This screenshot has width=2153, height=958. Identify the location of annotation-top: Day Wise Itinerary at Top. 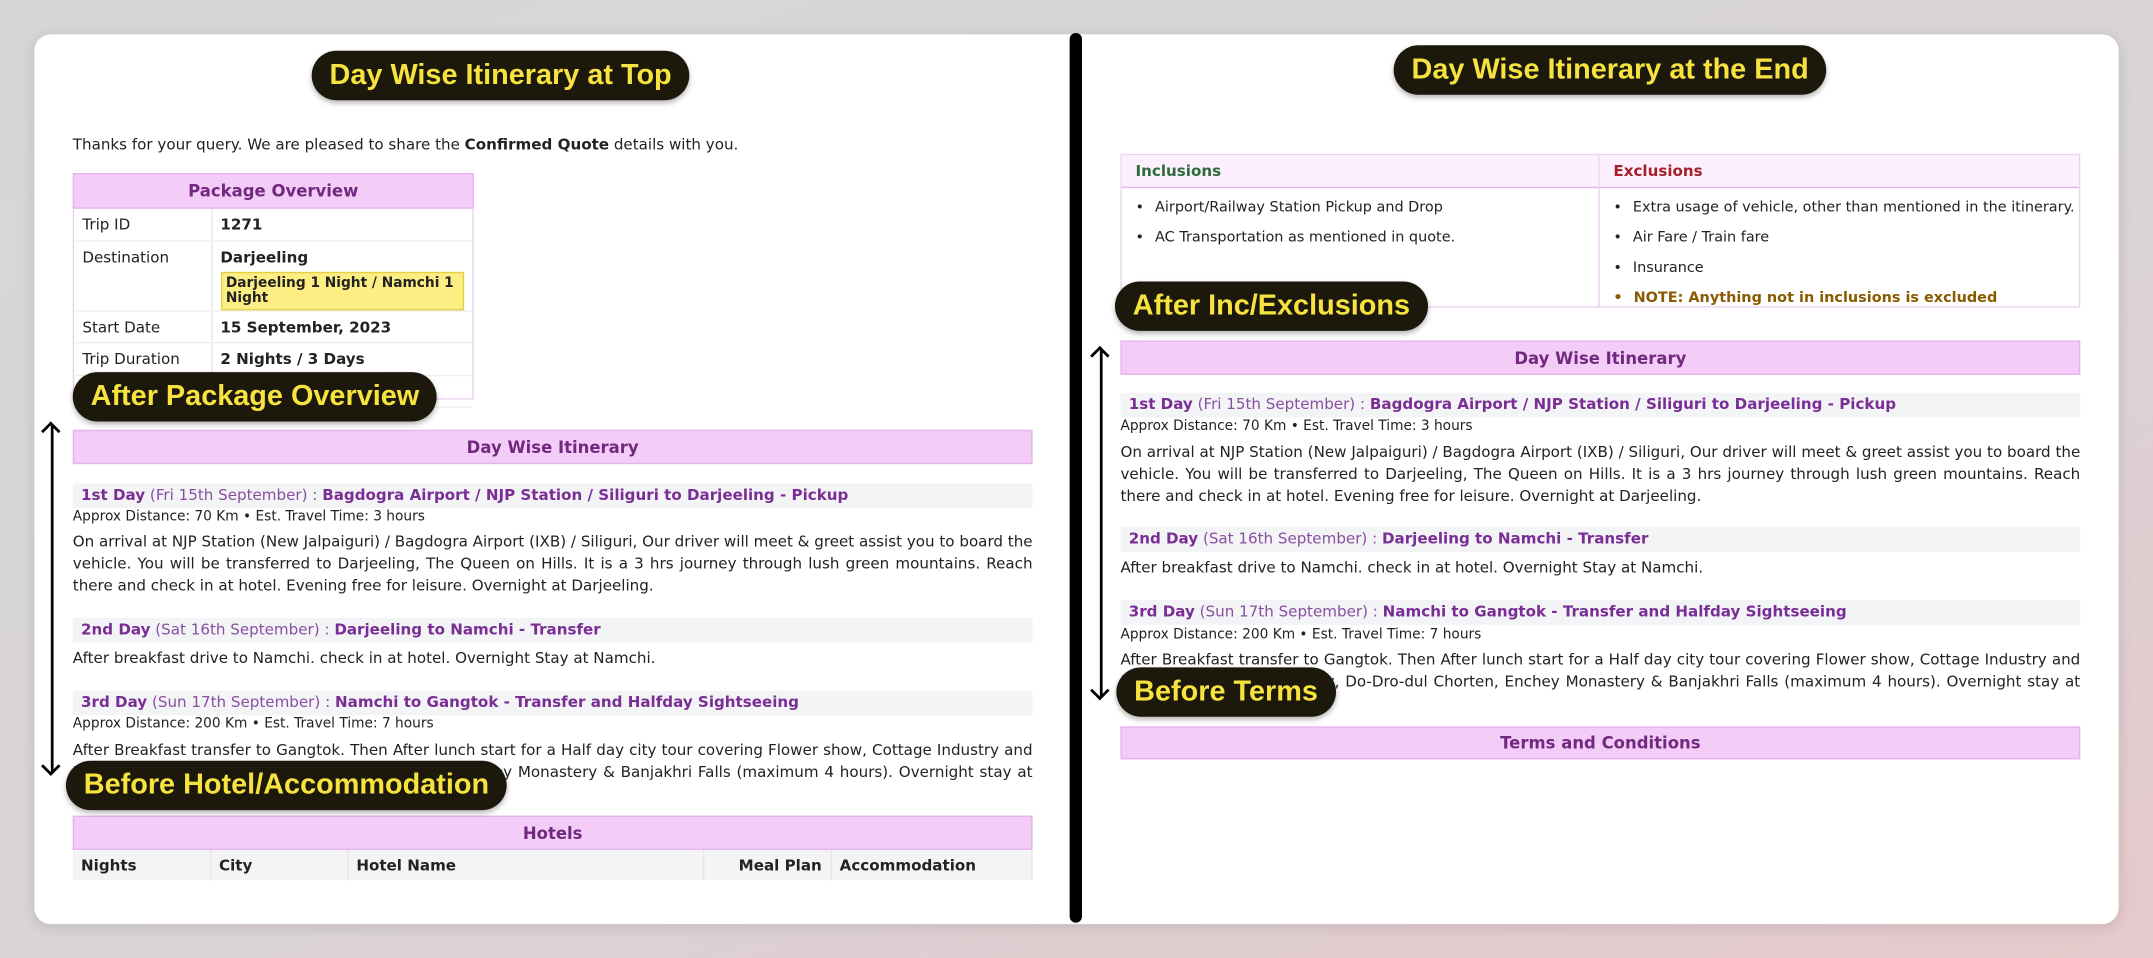
(500, 75).